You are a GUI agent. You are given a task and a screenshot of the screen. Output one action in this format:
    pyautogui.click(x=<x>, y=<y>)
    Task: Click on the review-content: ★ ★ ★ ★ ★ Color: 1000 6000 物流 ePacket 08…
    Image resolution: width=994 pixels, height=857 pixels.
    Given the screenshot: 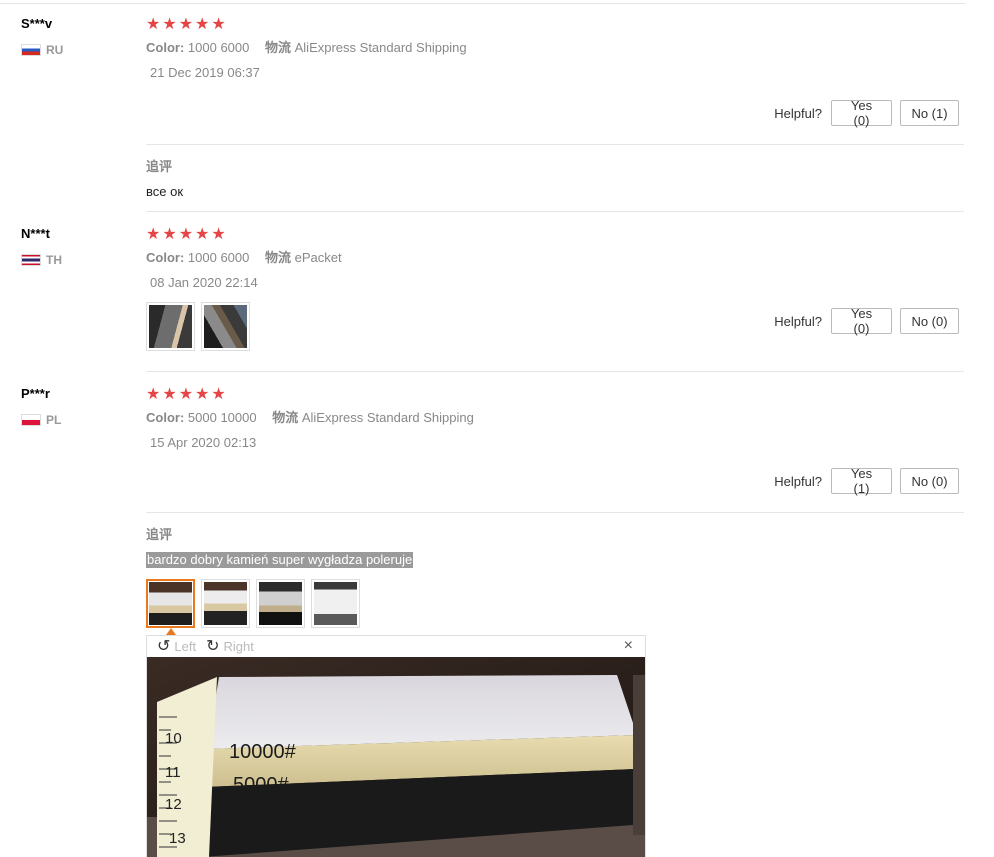 What is the action you would take?
    pyautogui.click(x=555, y=258)
    